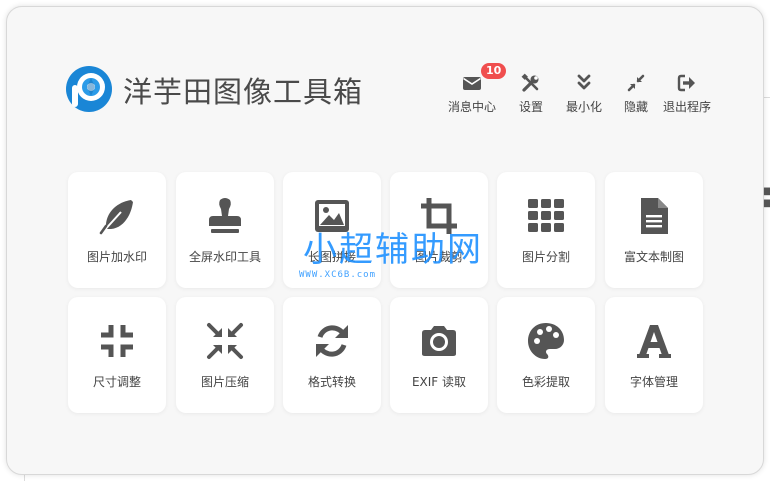 The height and width of the screenshot is (481, 770). I want to click on tool-format-convert: 格式转换, so click(332, 355).